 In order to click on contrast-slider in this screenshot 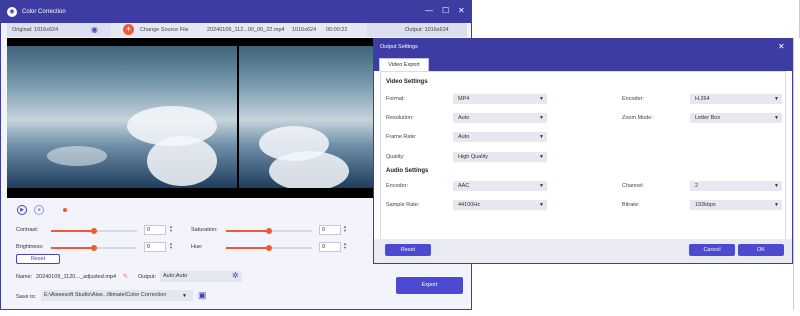, I will do `click(94, 231)`.